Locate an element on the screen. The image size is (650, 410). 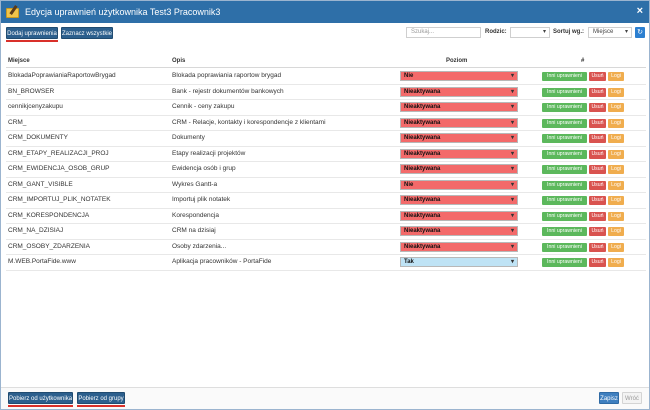
close-icon: × is located at coordinates (640, 11).